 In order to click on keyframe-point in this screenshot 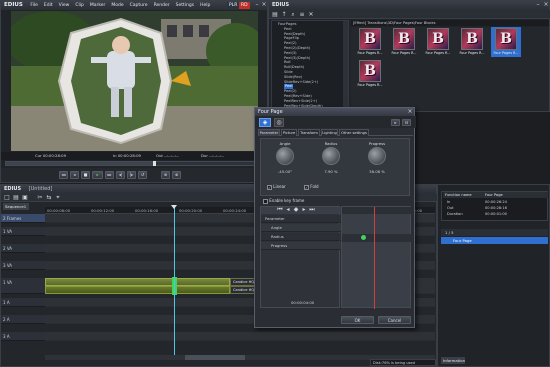, I will do `click(363, 237)`.